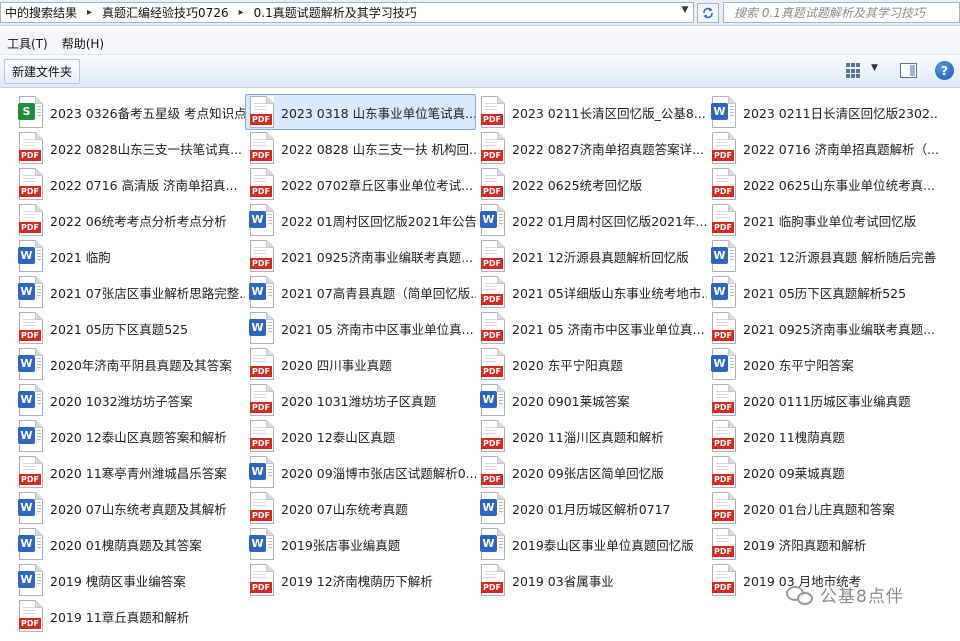  What do you see at coordinates (600, 257) in the screenshot?
I see `file-name: 2021 12沂源县真题解析回忆版` at bounding box center [600, 257].